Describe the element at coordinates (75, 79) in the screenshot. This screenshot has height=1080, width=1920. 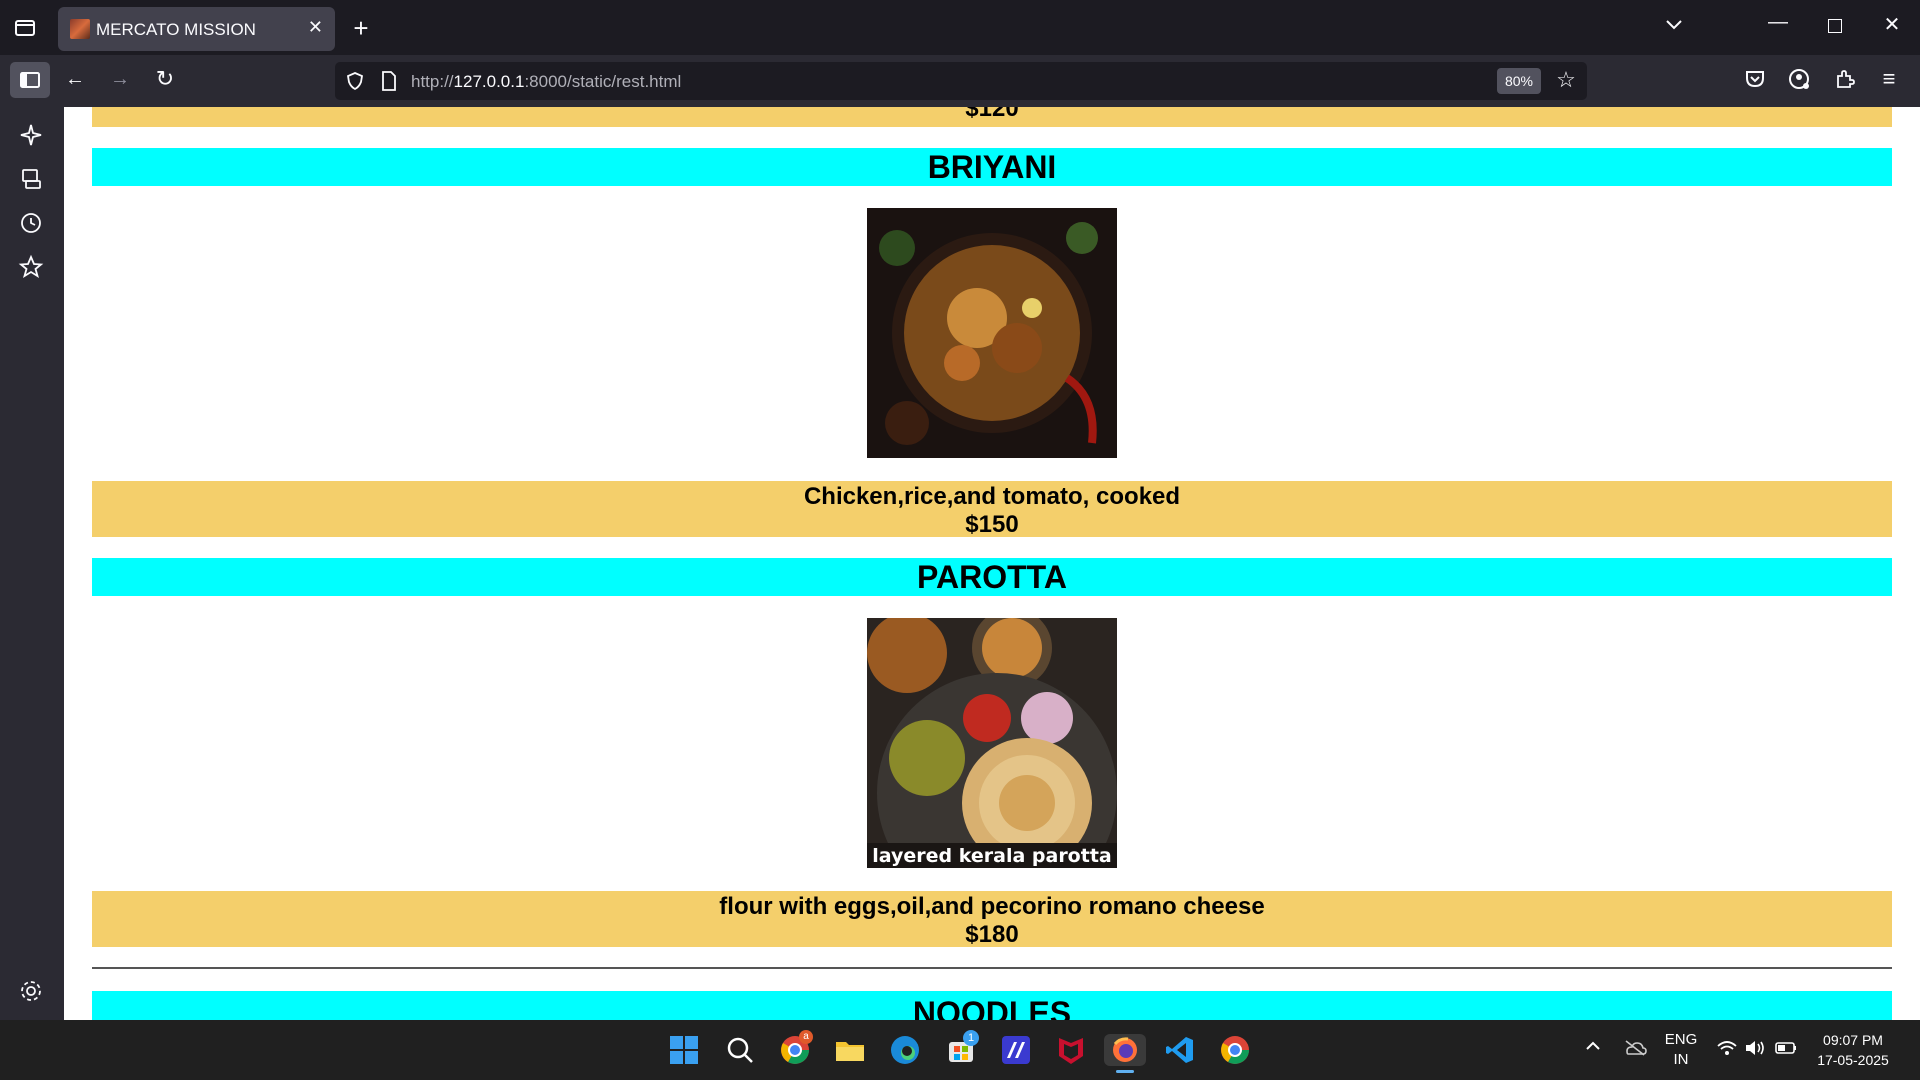
I see `back-icon: ←` at that location.